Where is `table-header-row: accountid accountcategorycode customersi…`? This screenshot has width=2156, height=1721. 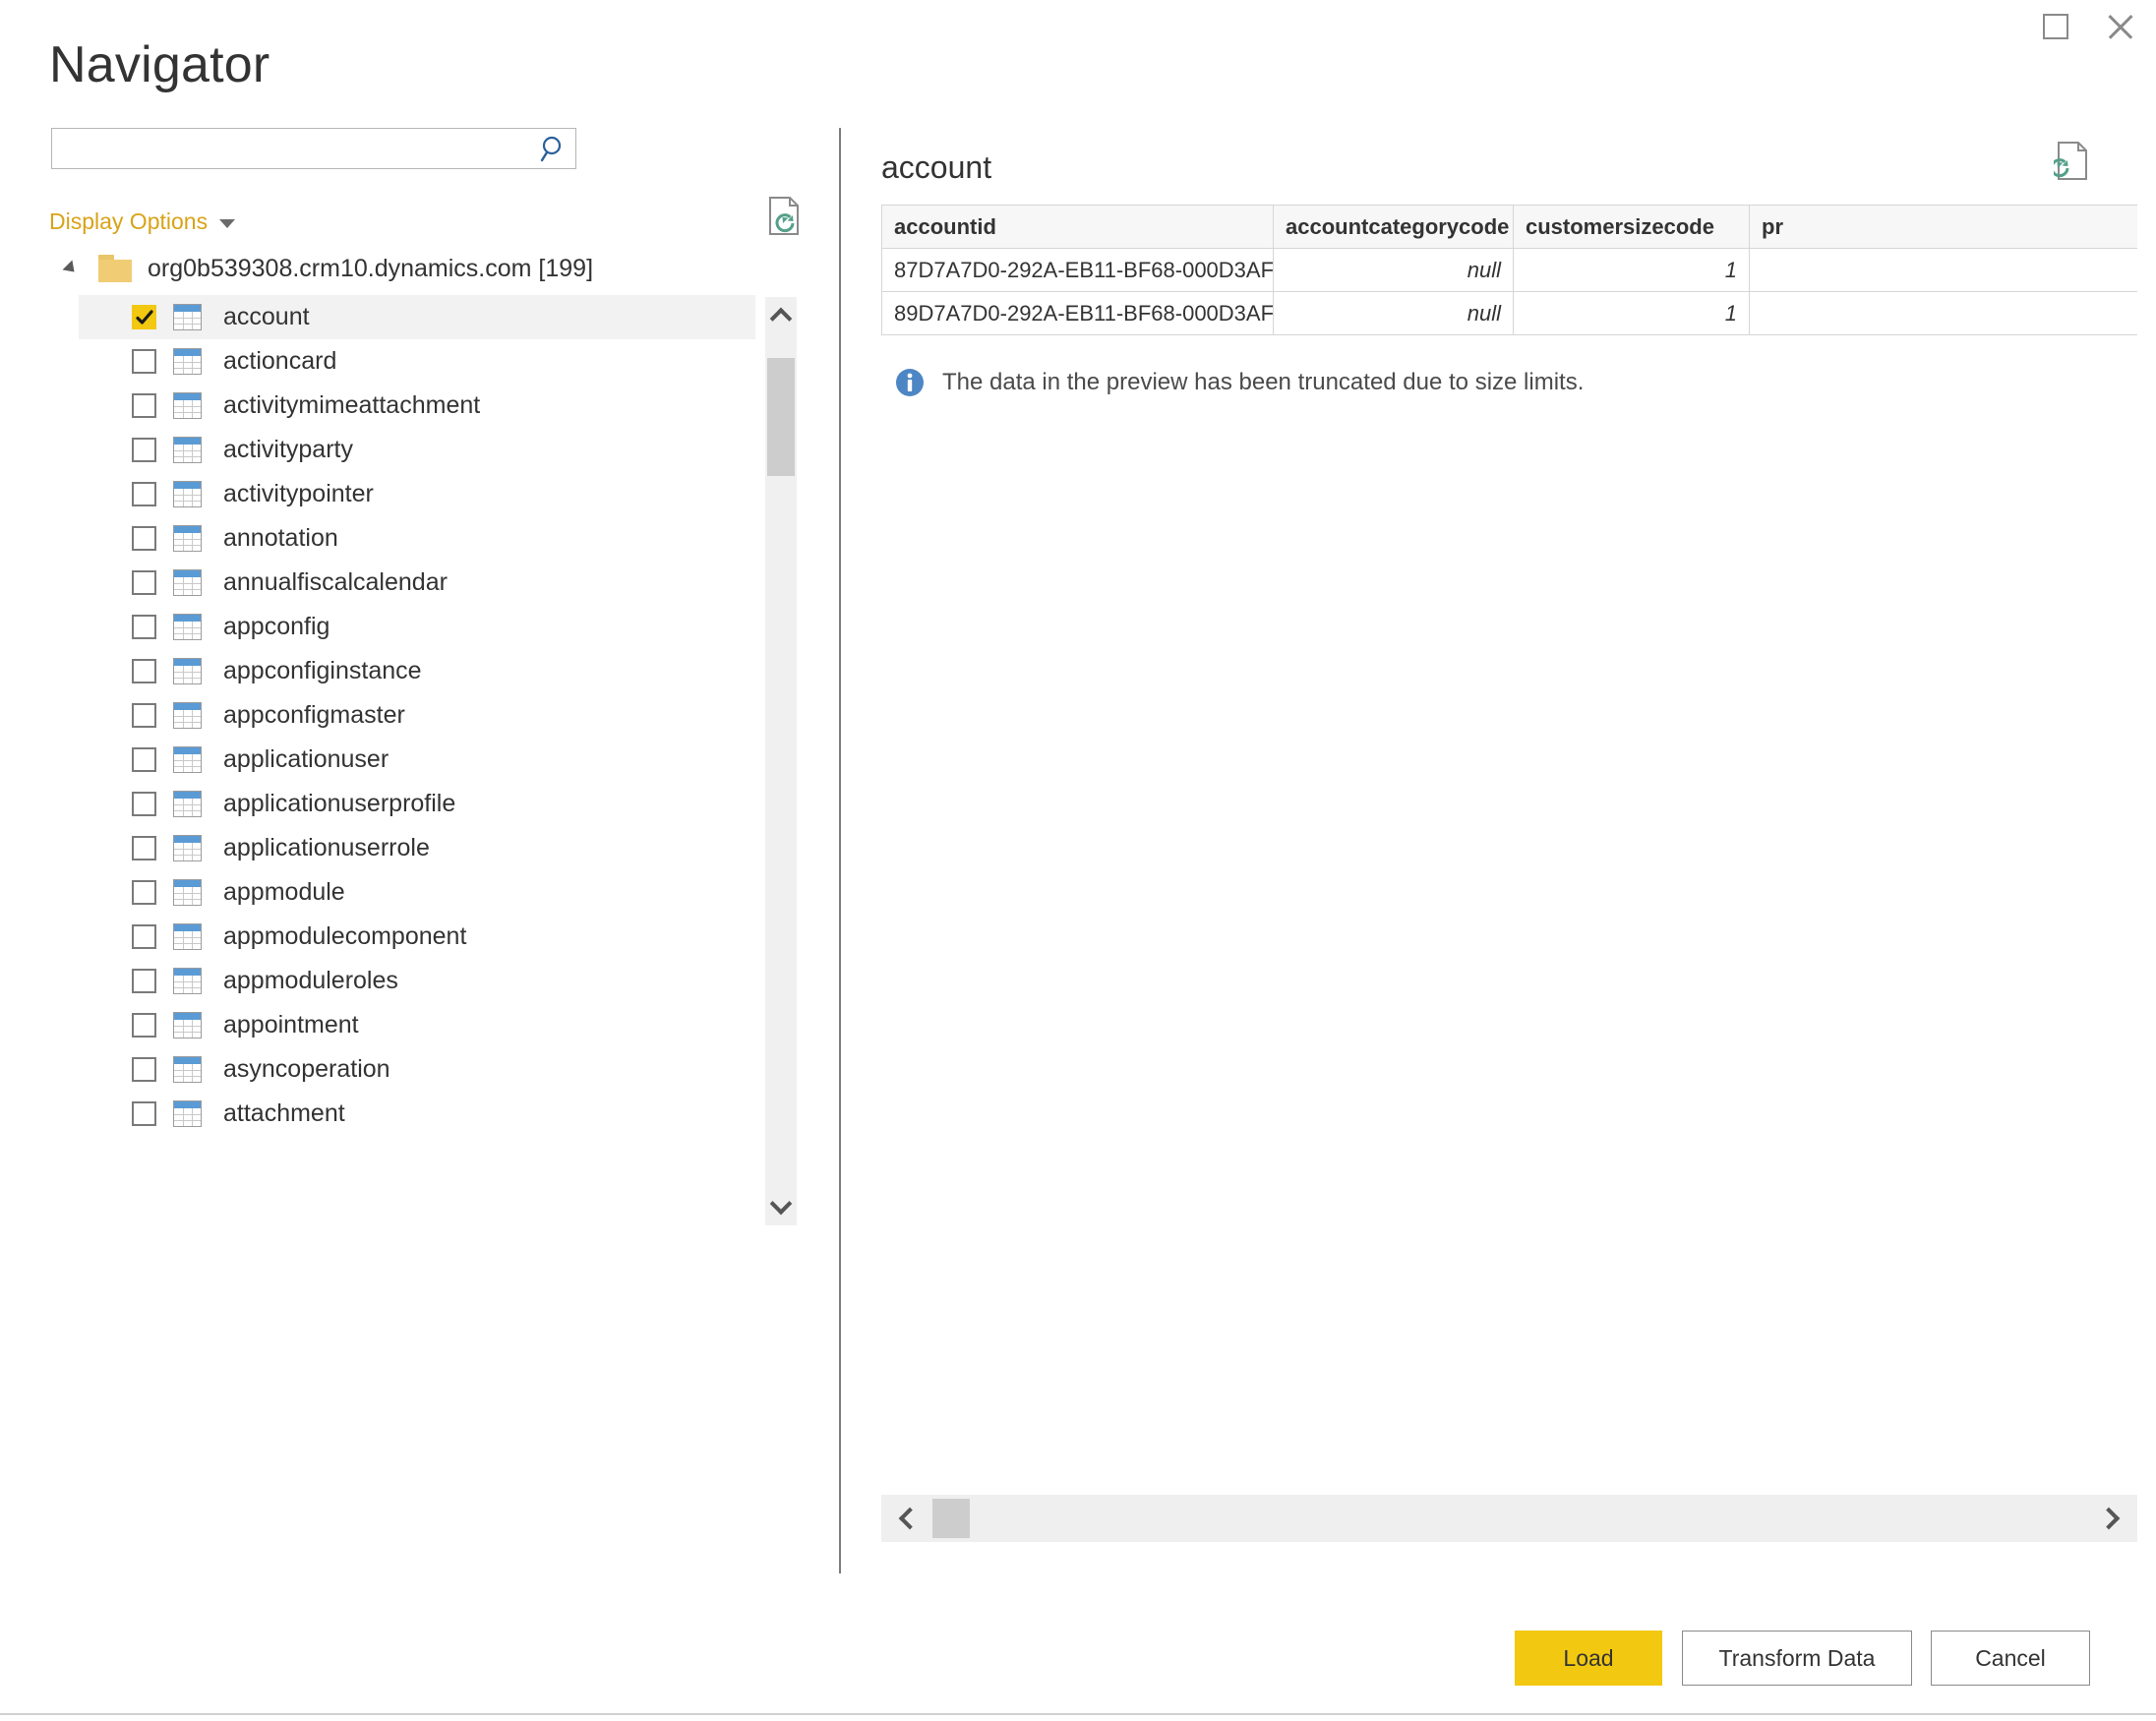
table-header-row: accountid accountcategorycode customersi… is located at coordinates (1509, 227).